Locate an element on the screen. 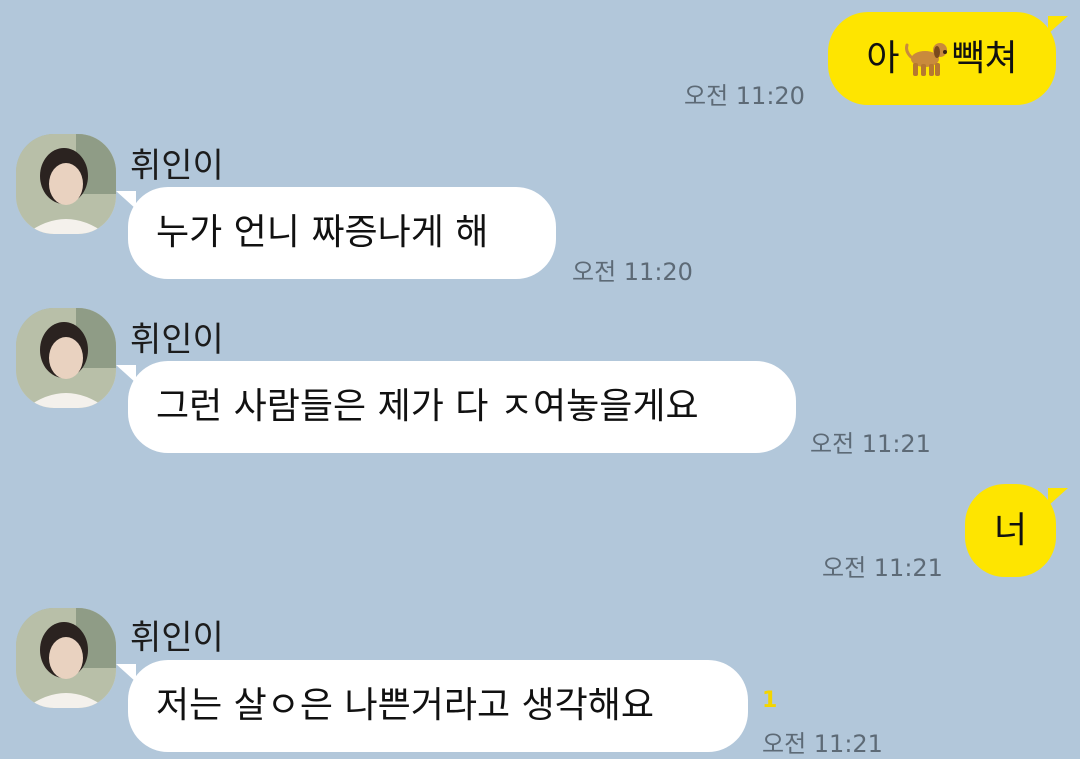  sent-message-bubble: 아 빽쳐 is located at coordinates (948, 58).